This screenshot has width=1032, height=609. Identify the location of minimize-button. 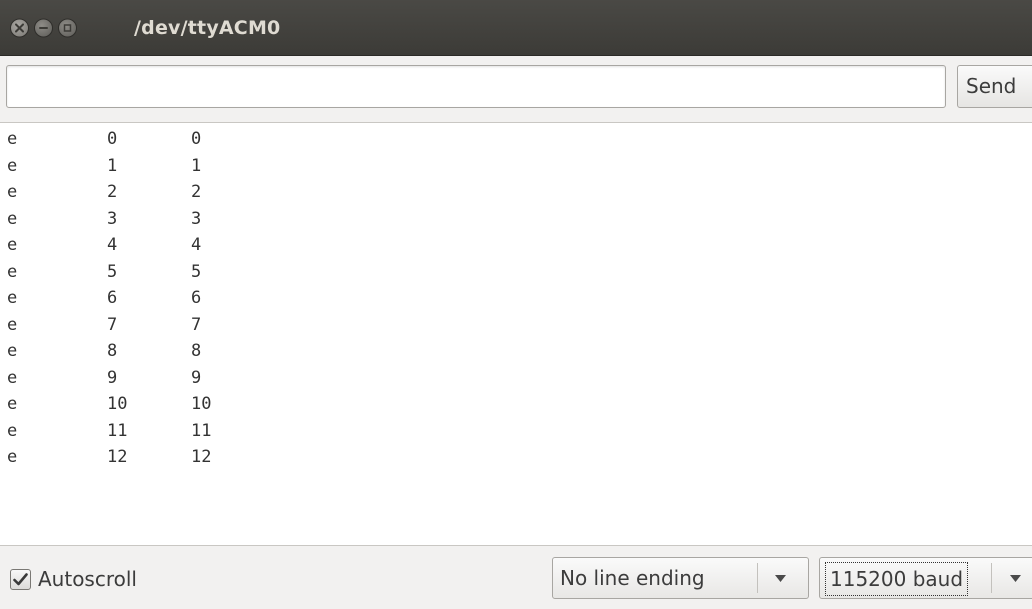
(43, 28).